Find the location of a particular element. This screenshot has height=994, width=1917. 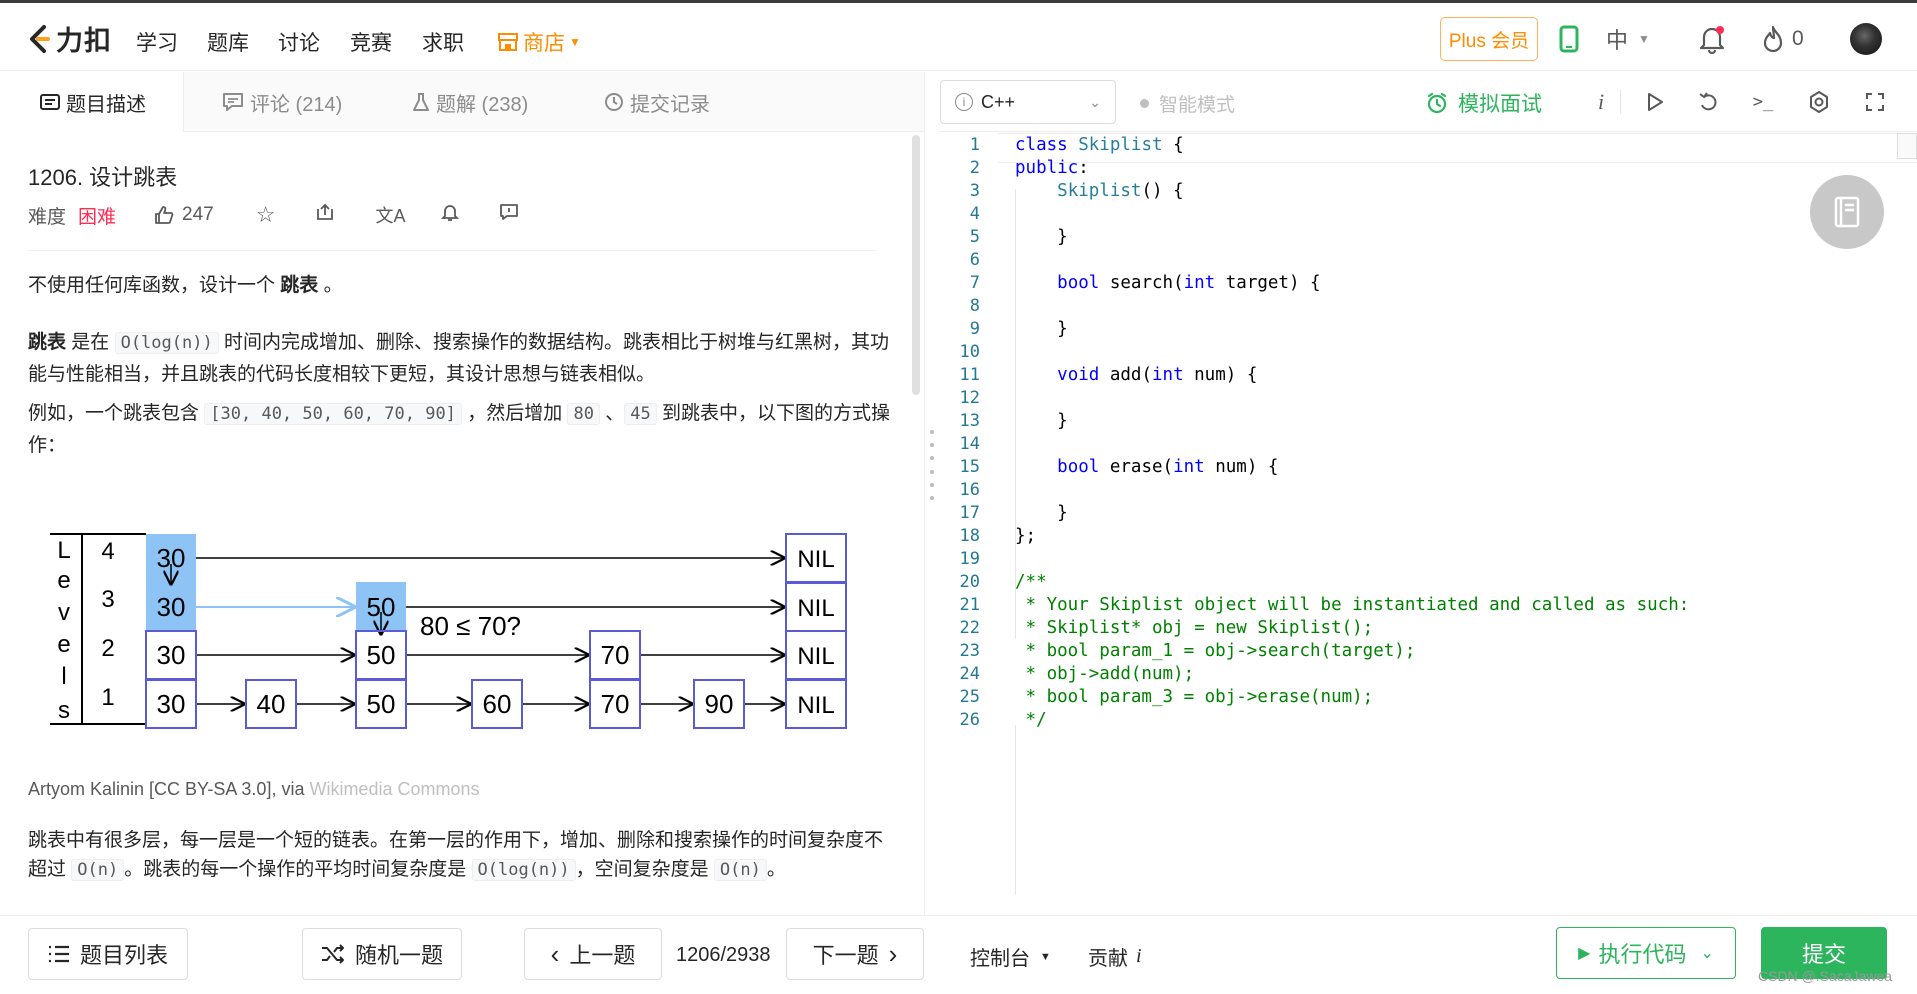

like-button: 247 is located at coordinates (184, 215).